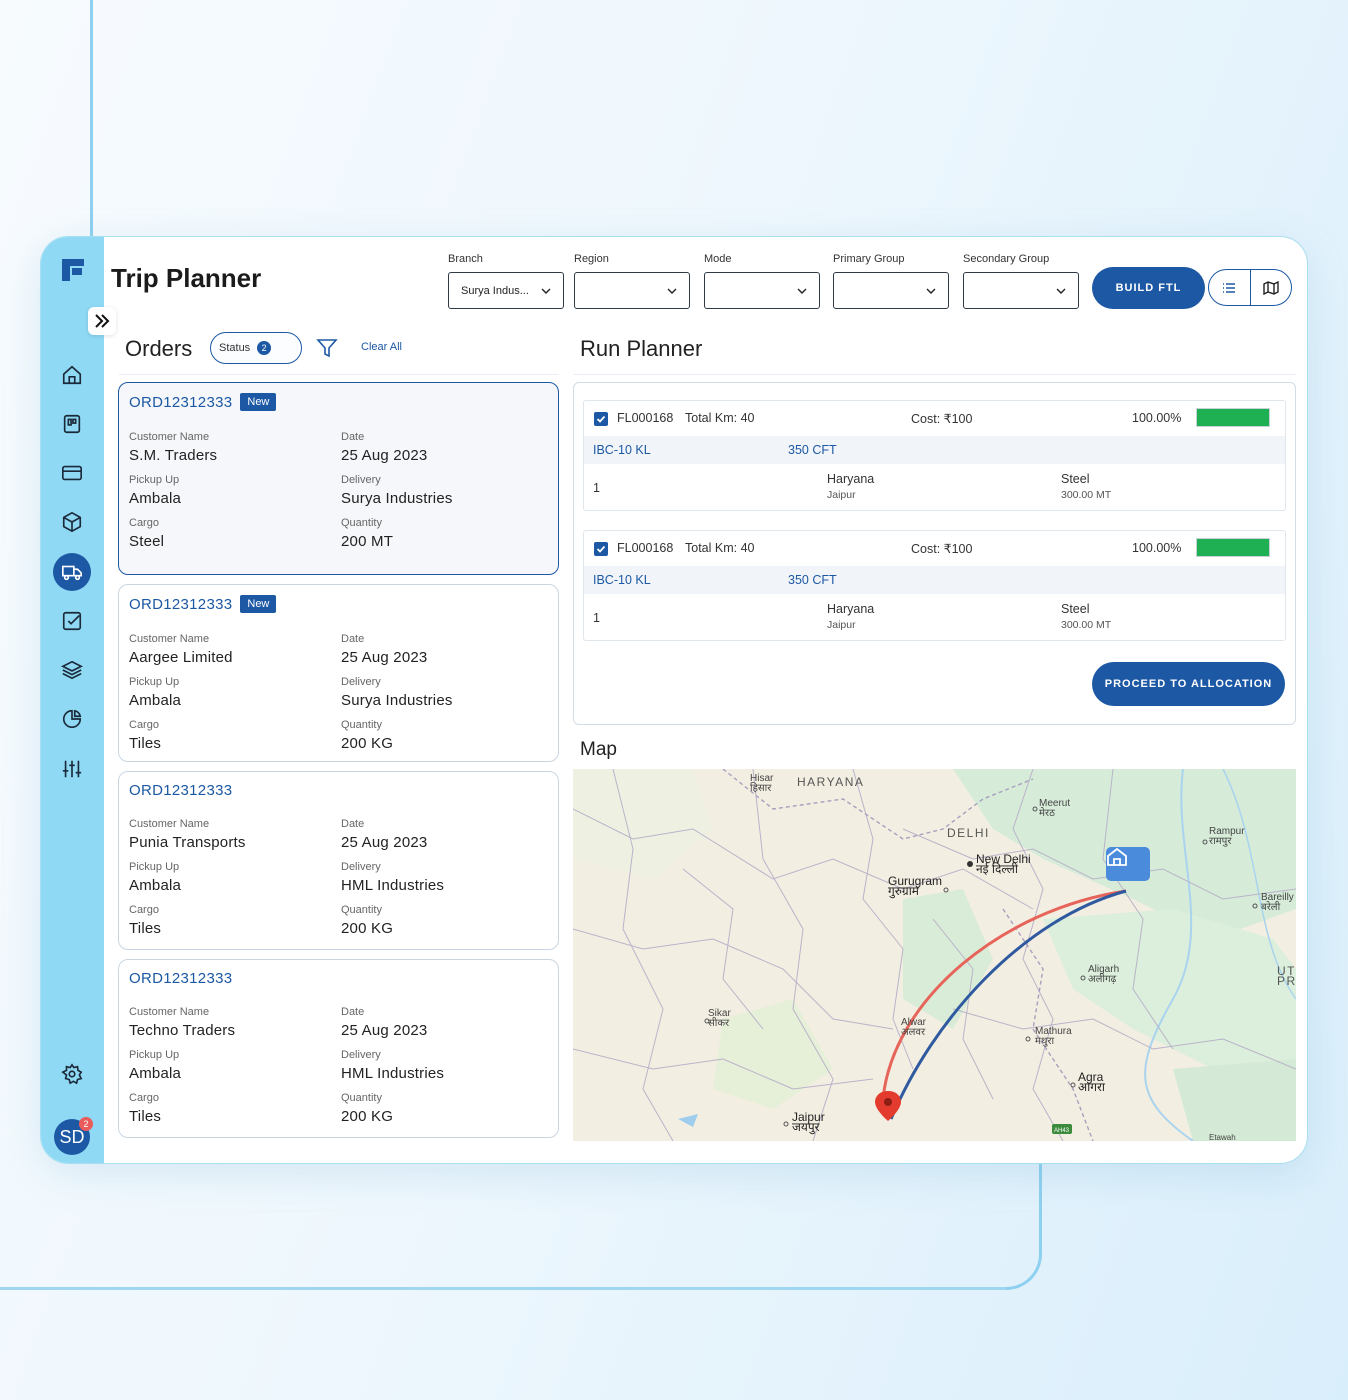 This screenshot has height=1400, width=1348. What do you see at coordinates (384, 1030) in the screenshot?
I see `date-value: 25 Aug 2023` at bounding box center [384, 1030].